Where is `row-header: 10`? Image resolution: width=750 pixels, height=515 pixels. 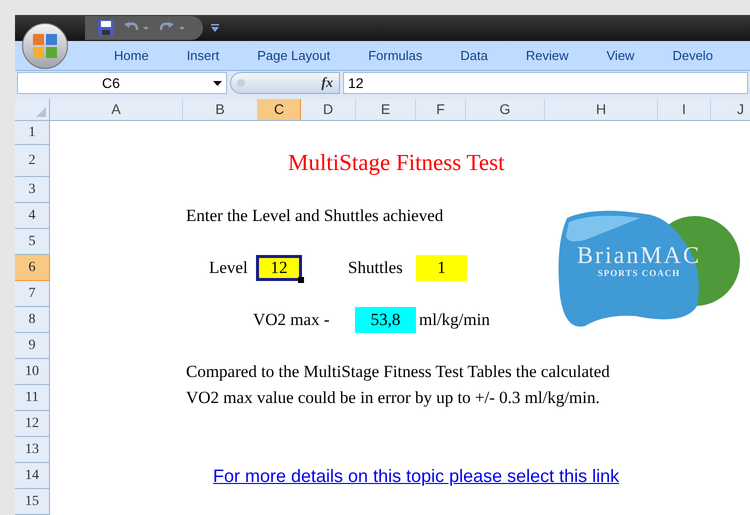
row-header: 10 is located at coordinates (32, 372).